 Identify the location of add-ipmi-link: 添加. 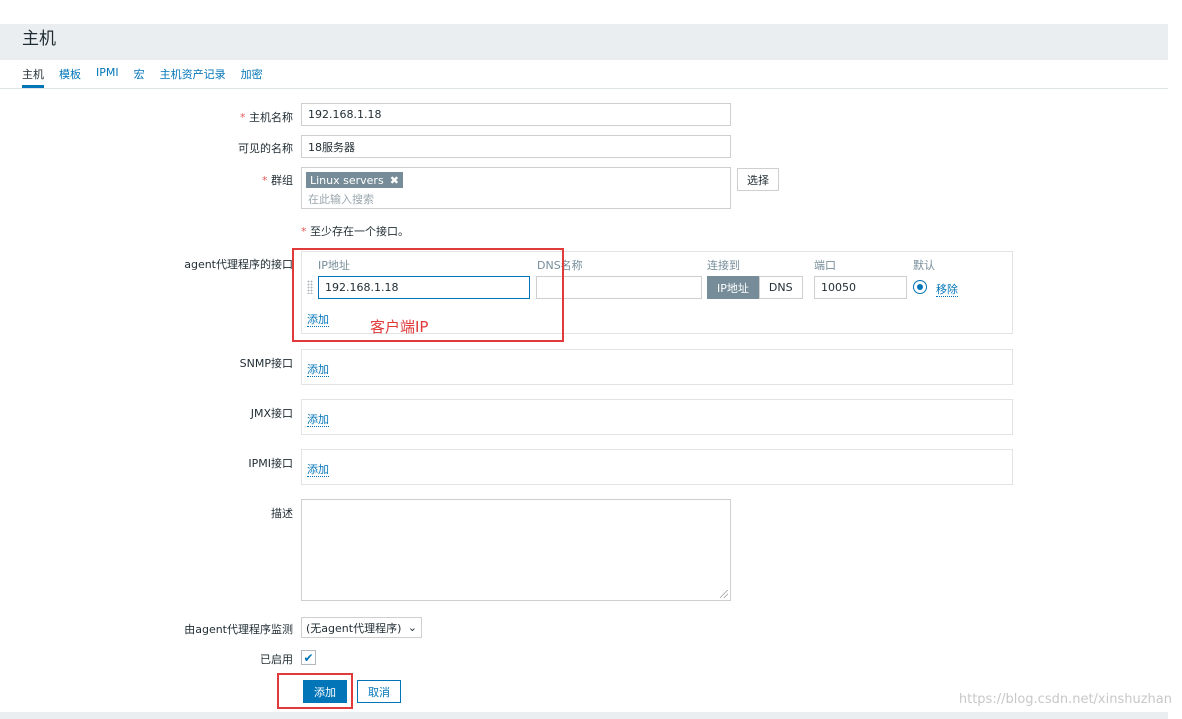
(318, 470).